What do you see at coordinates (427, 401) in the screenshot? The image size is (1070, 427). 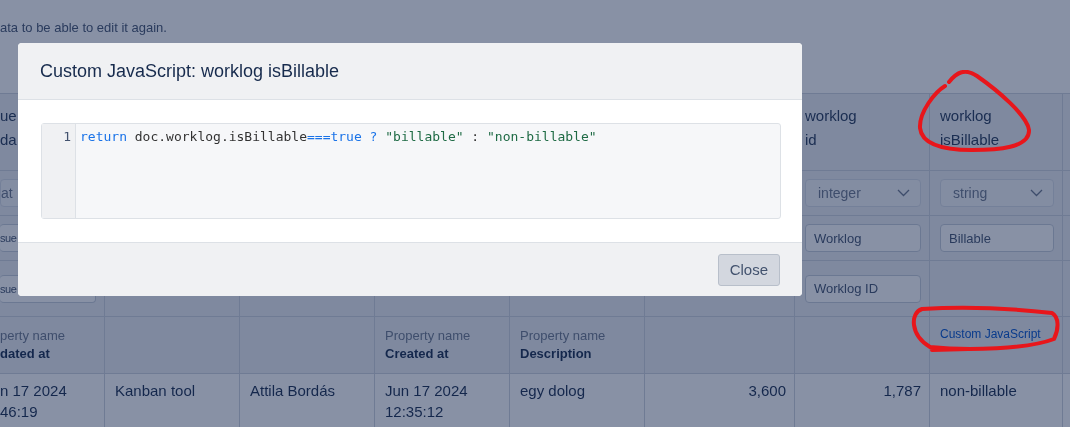 I see `table-cell-text: Jun 17 2024 12:35:12` at bounding box center [427, 401].